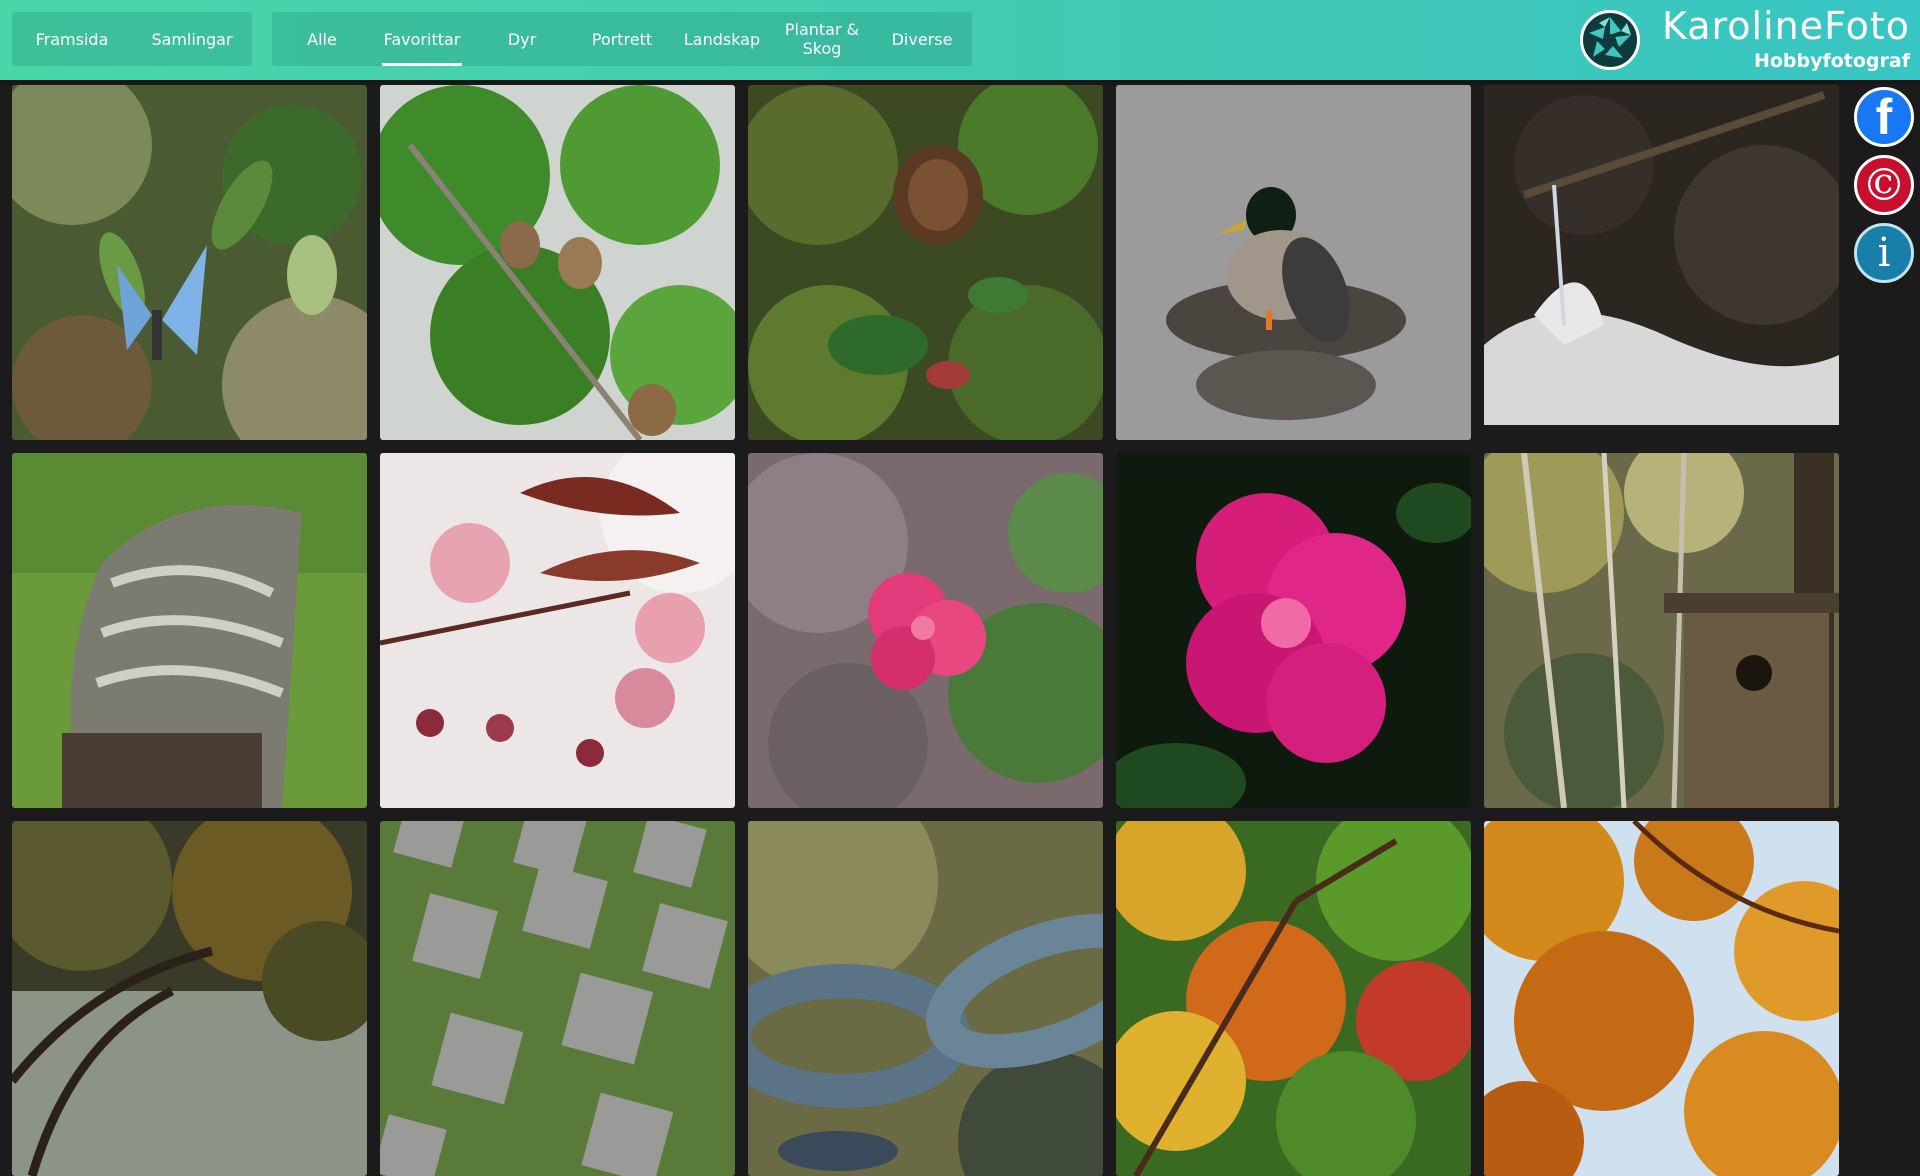  Describe the element at coordinates (1661, 998) in the screenshot. I see `photo-orange-canopy` at that location.